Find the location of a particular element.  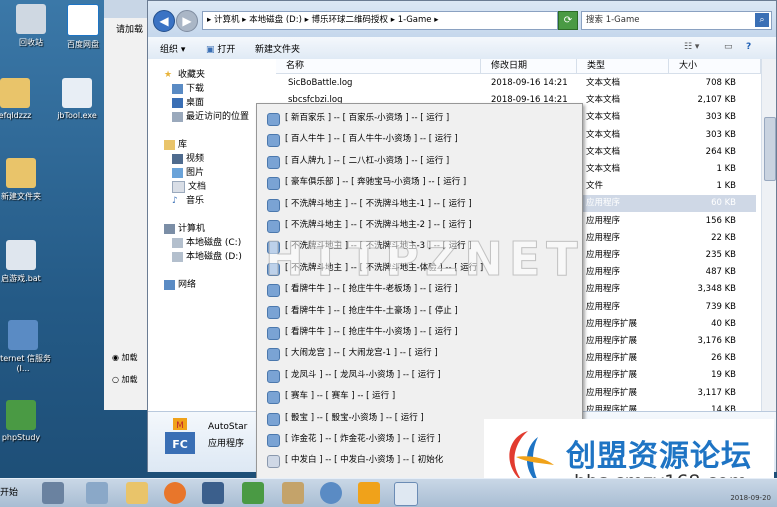

open-button: ▣ 打开 is located at coordinates (220, 48).